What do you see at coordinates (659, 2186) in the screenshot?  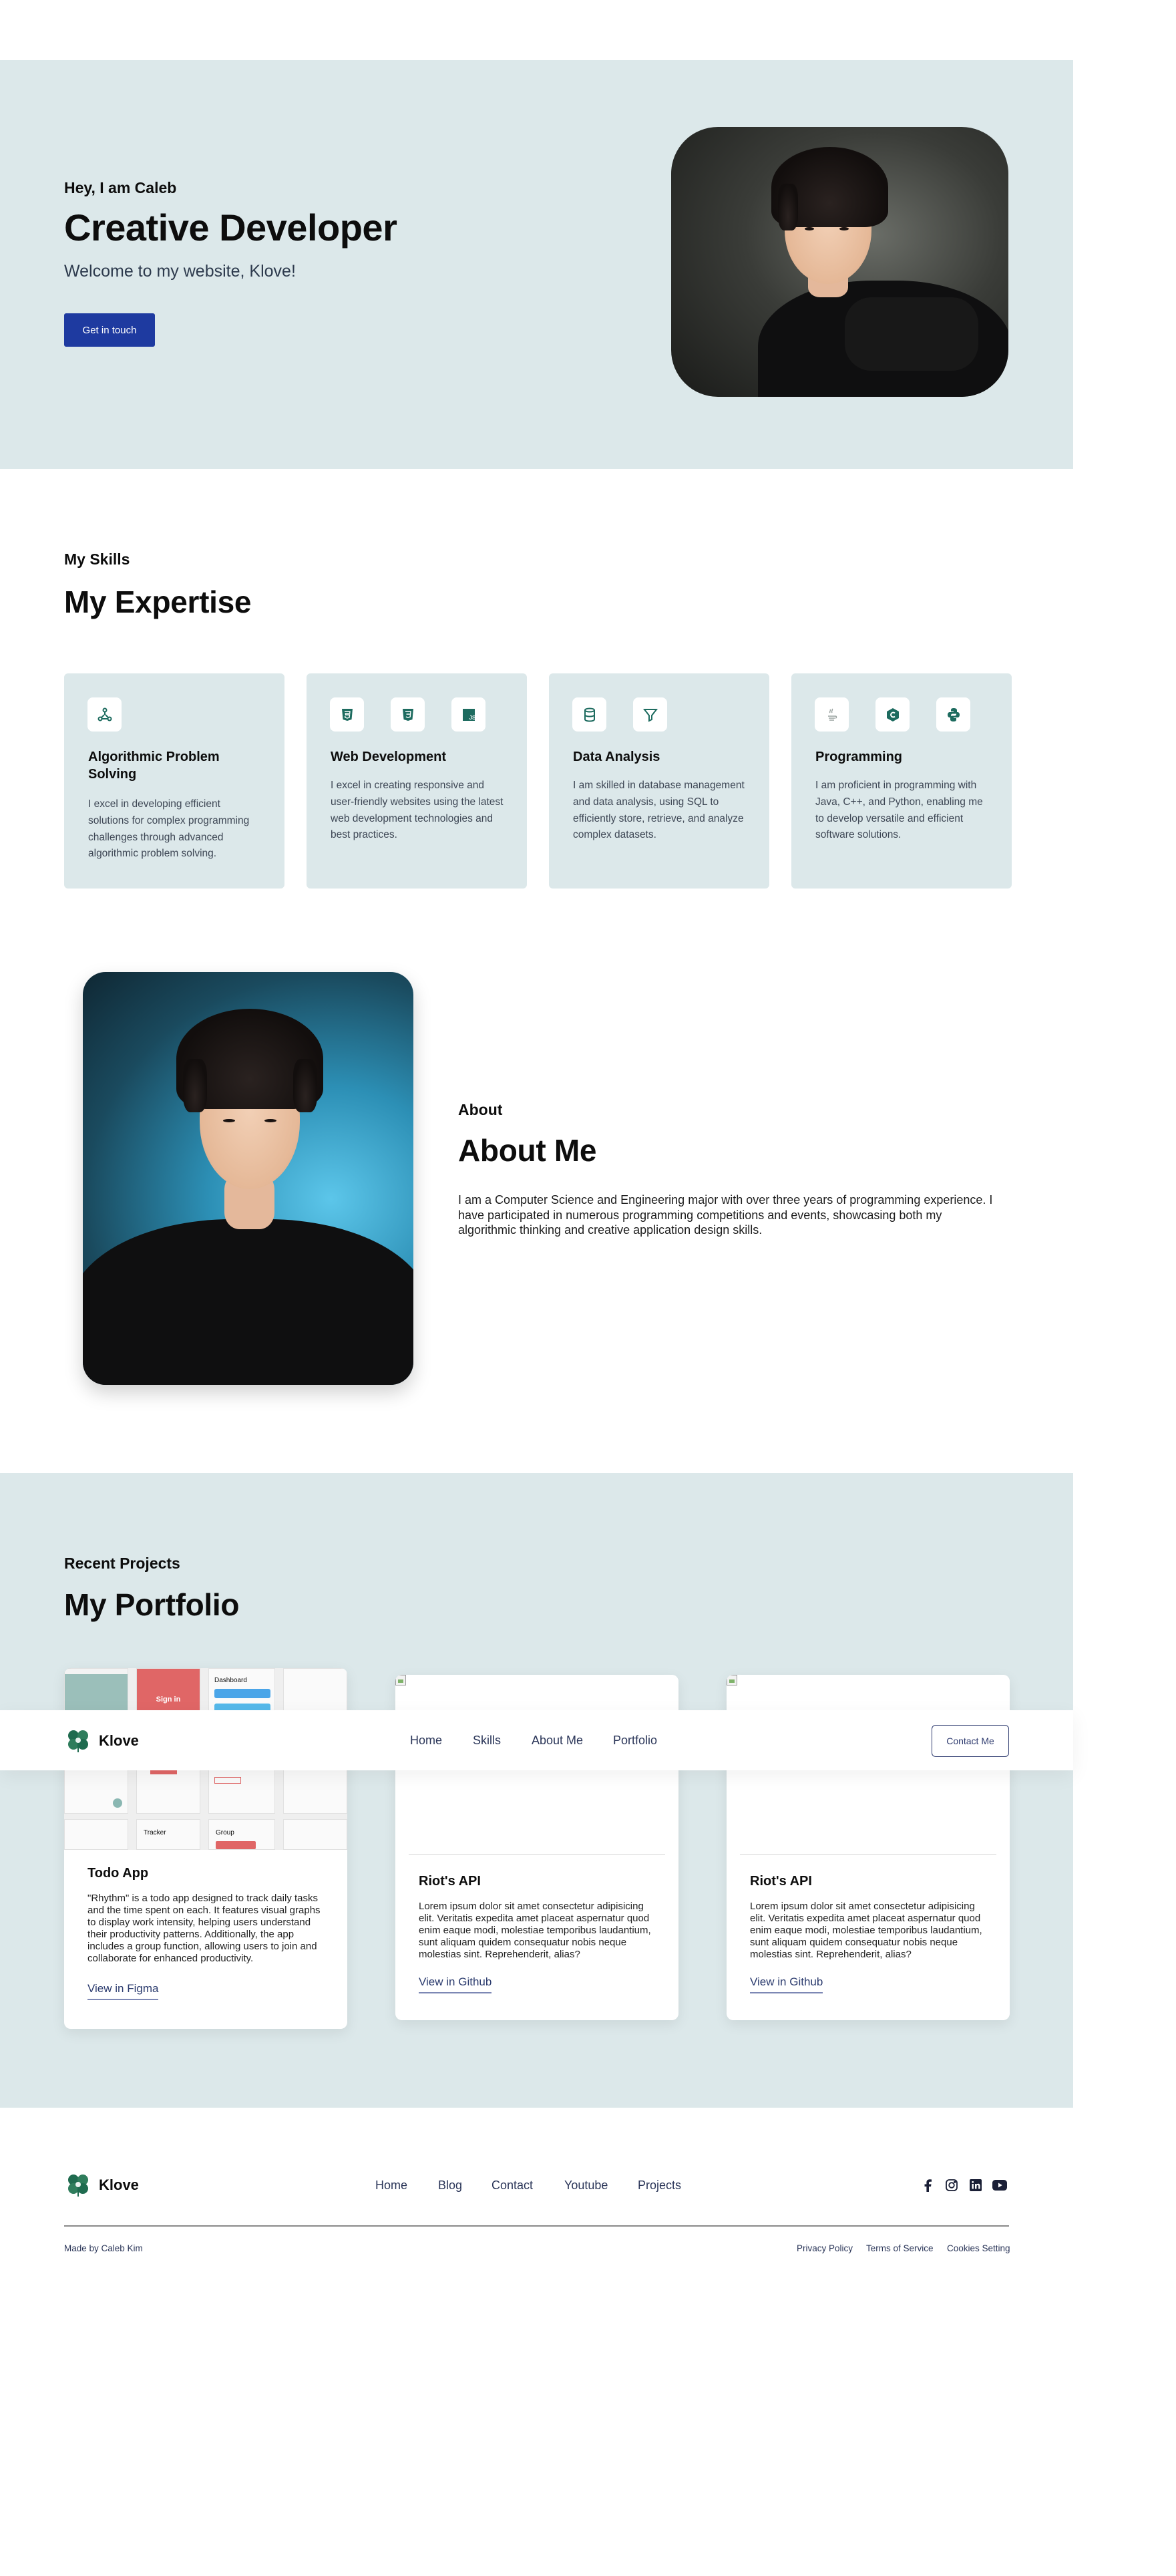 I see `footer-link-projects: Projects` at bounding box center [659, 2186].